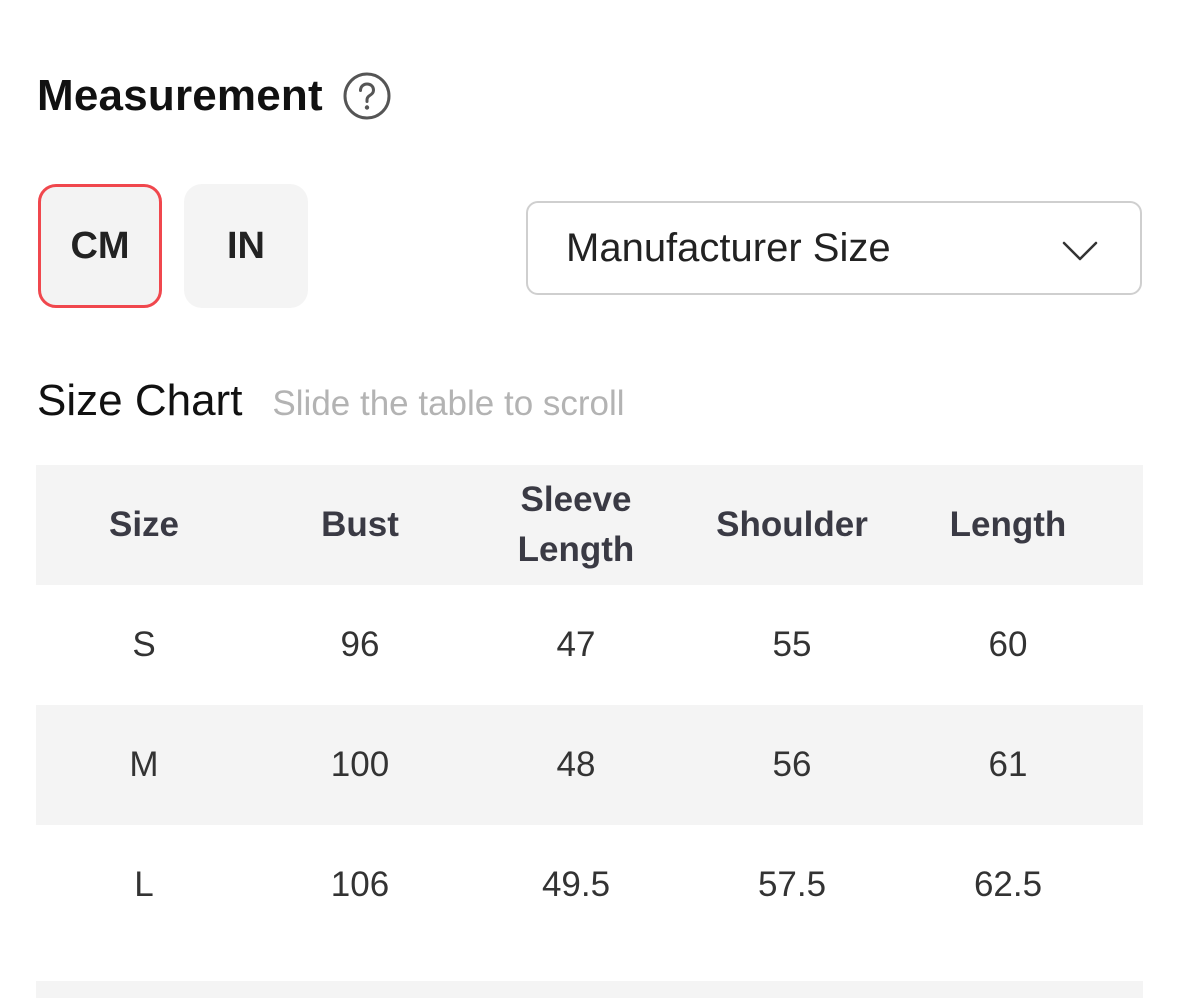 The height and width of the screenshot is (998, 1179). Describe the element at coordinates (1008, 884) in the screenshot. I see `table-cell: 62.5` at that location.